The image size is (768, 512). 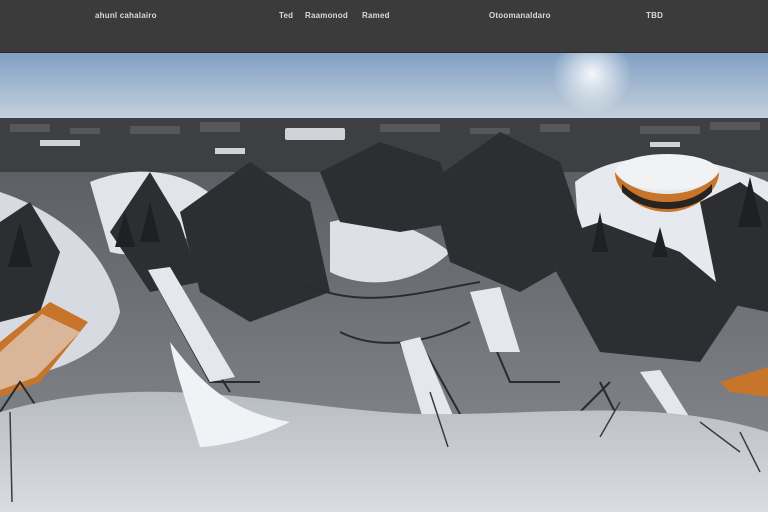 I want to click on toolbar-item-otoomanaldaro: Otoomanaldaro, so click(x=520, y=15).